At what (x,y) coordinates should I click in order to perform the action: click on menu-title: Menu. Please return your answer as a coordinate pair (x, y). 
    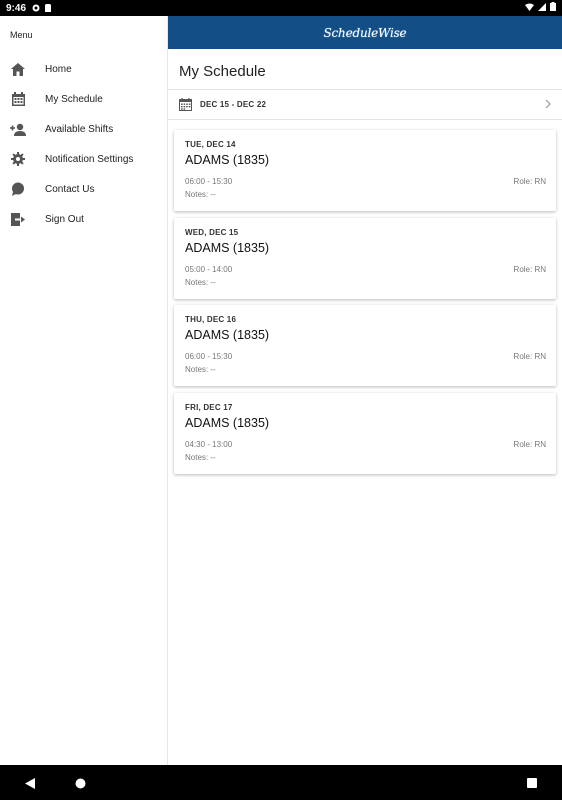
    Looking at the image, I should click on (21, 35).